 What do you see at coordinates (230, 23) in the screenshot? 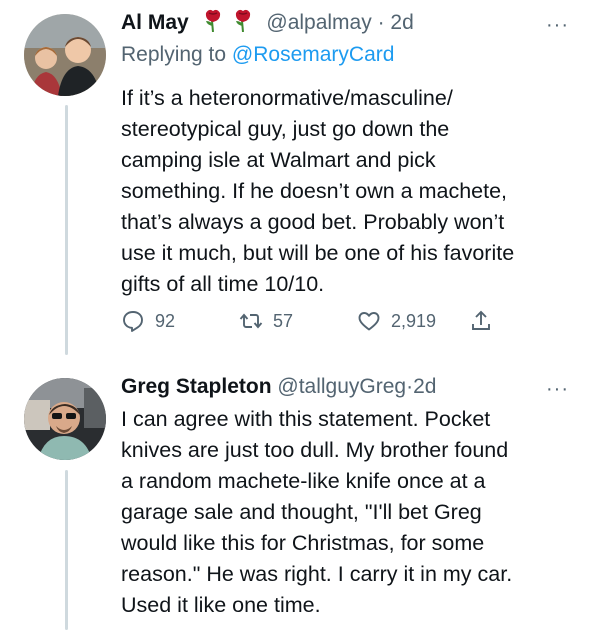
I see `rose-icon` at bounding box center [230, 23].